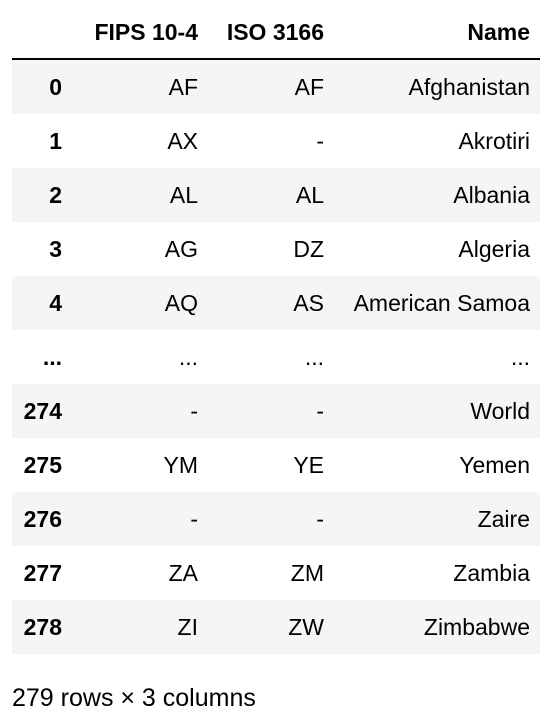 This screenshot has height=728, width=540. I want to click on cell-name: American Samoa, so click(441, 302).